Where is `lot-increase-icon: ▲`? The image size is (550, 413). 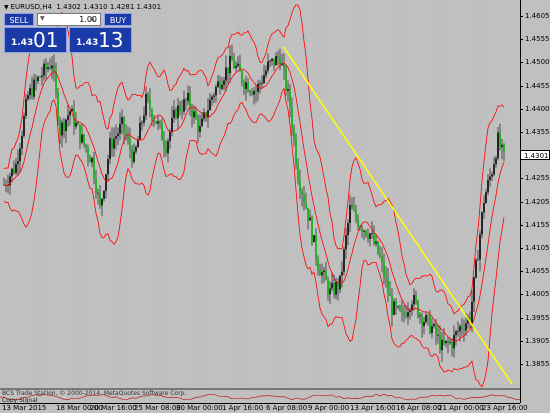 lot-increase-icon: ▲ is located at coordinates (92, 19).